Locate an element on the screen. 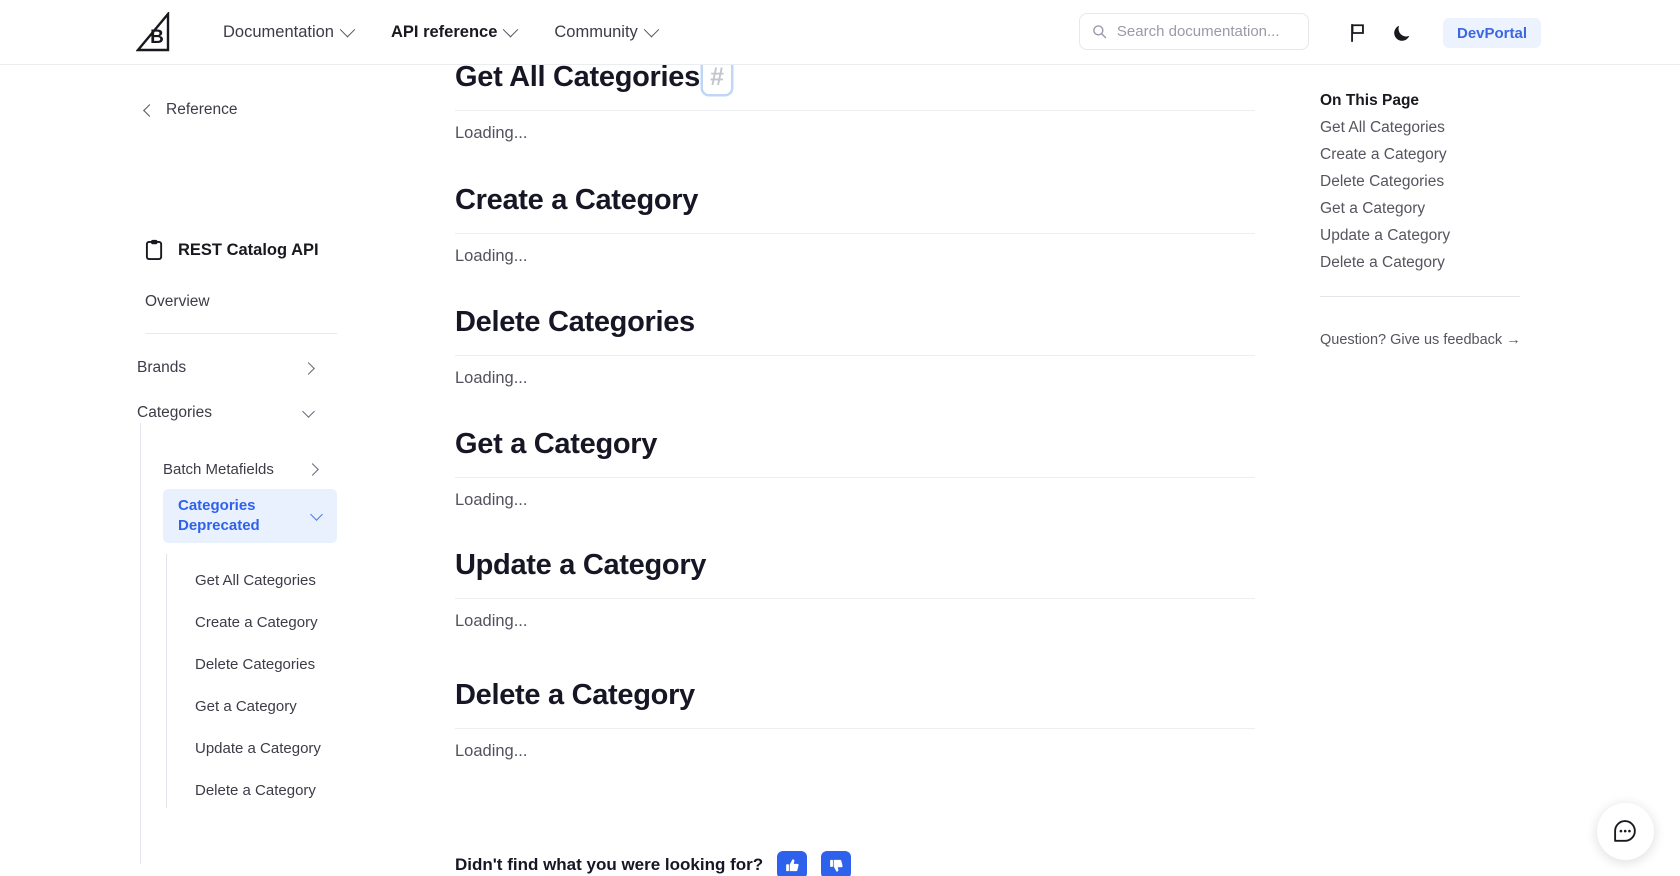  section-heading: Get All Categories # is located at coordinates (855, 79).